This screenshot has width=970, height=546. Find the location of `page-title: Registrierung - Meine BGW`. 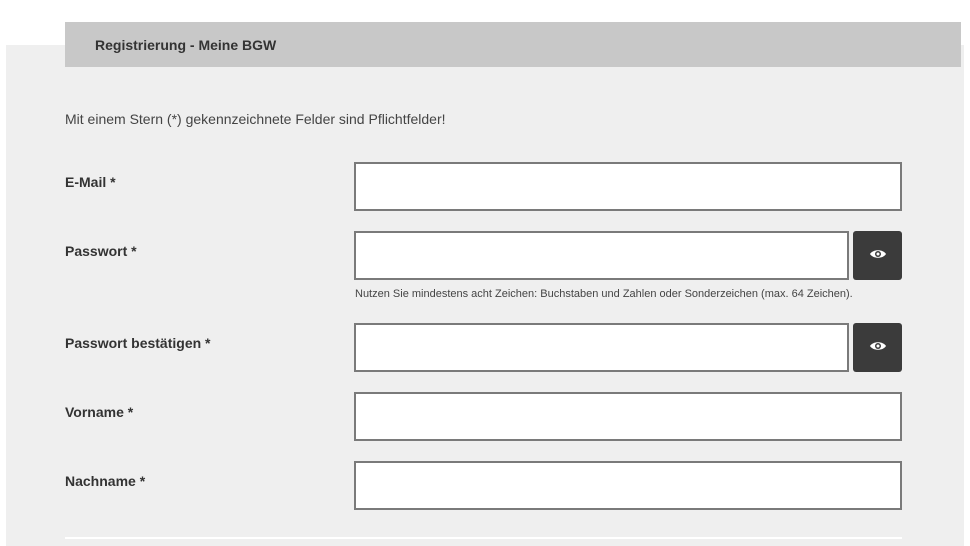

page-title: Registrierung - Meine BGW is located at coordinates (186, 44).